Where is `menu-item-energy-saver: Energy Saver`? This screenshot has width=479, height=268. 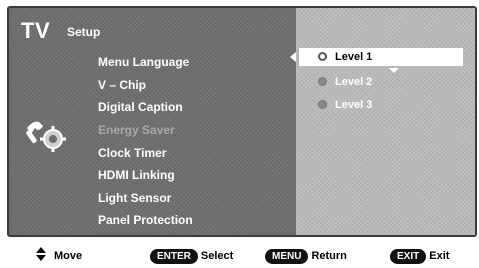 menu-item-energy-saver: Energy Saver is located at coordinates (136, 130).